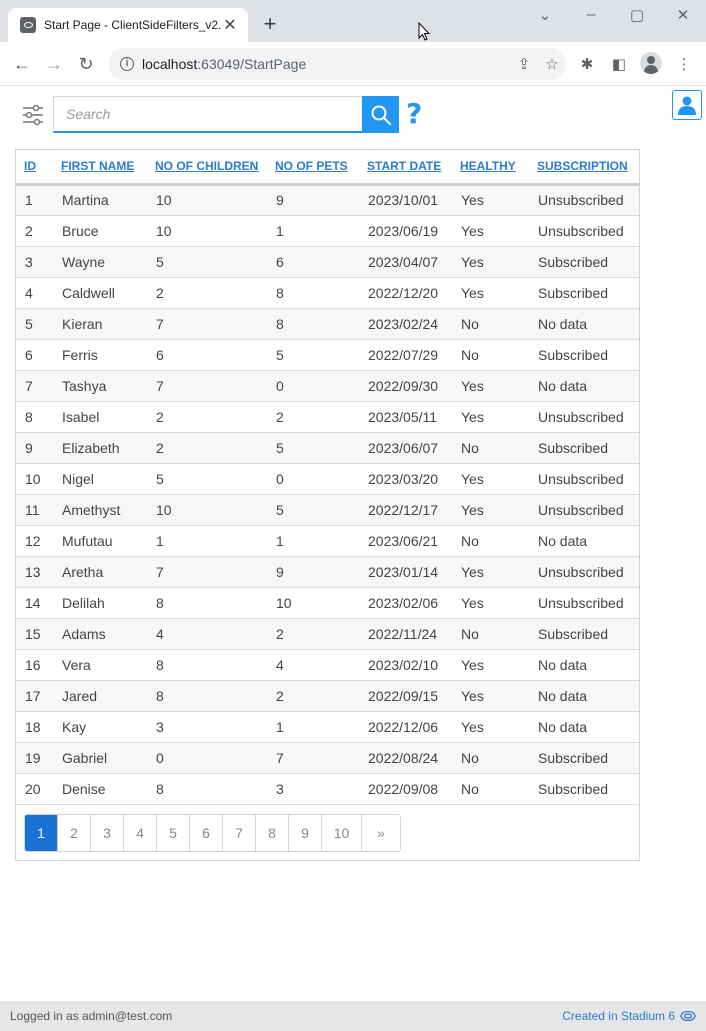 The image size is (706, 1031). I want to click on search-input, so click(208, 114).